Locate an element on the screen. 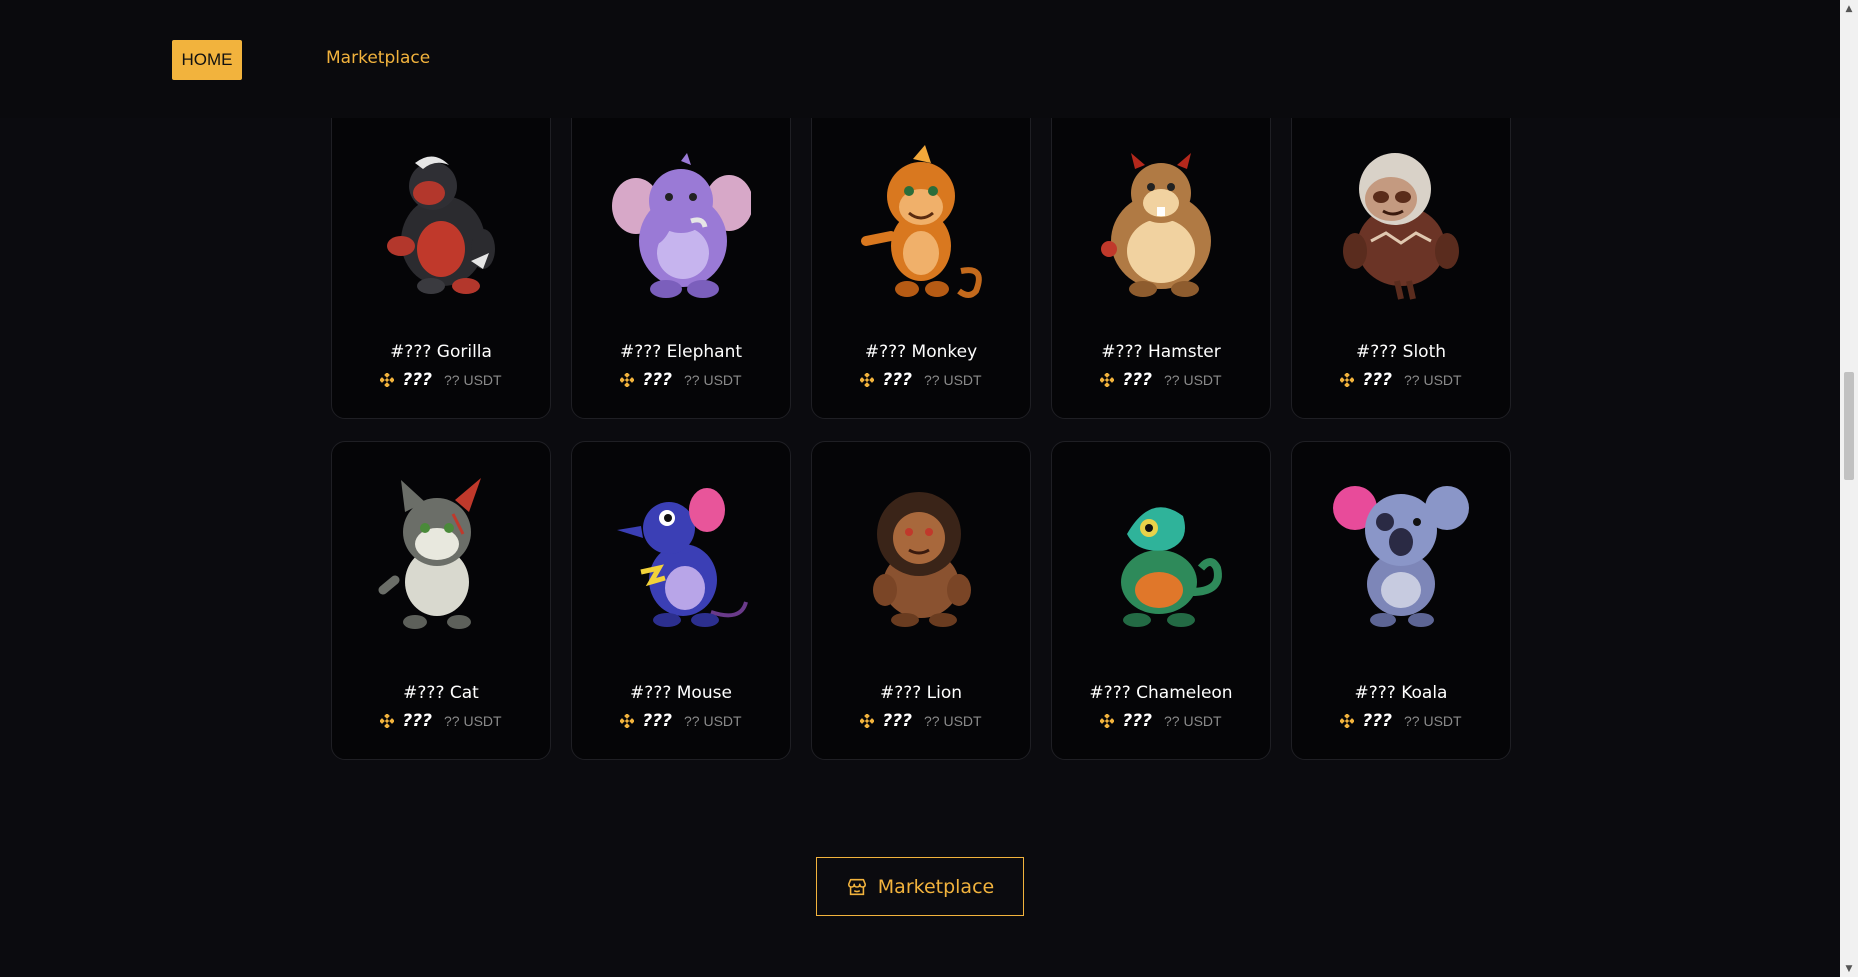 This screenshot has width=1858, height=977. nft-card-elephant: #??? Elephant ??? ?? USDT is located at coordinates (681, 254).